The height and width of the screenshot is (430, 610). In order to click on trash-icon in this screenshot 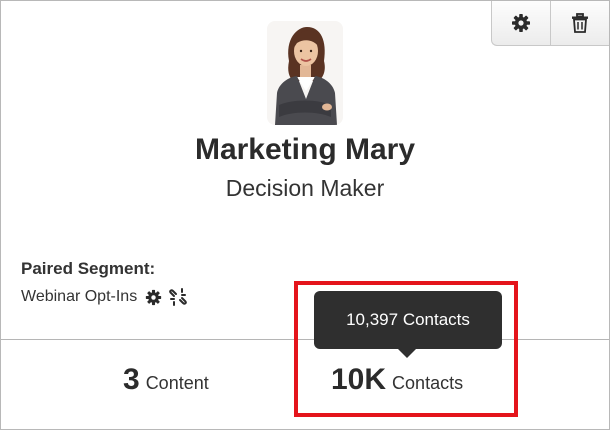, I will do `click(580, 23)`.